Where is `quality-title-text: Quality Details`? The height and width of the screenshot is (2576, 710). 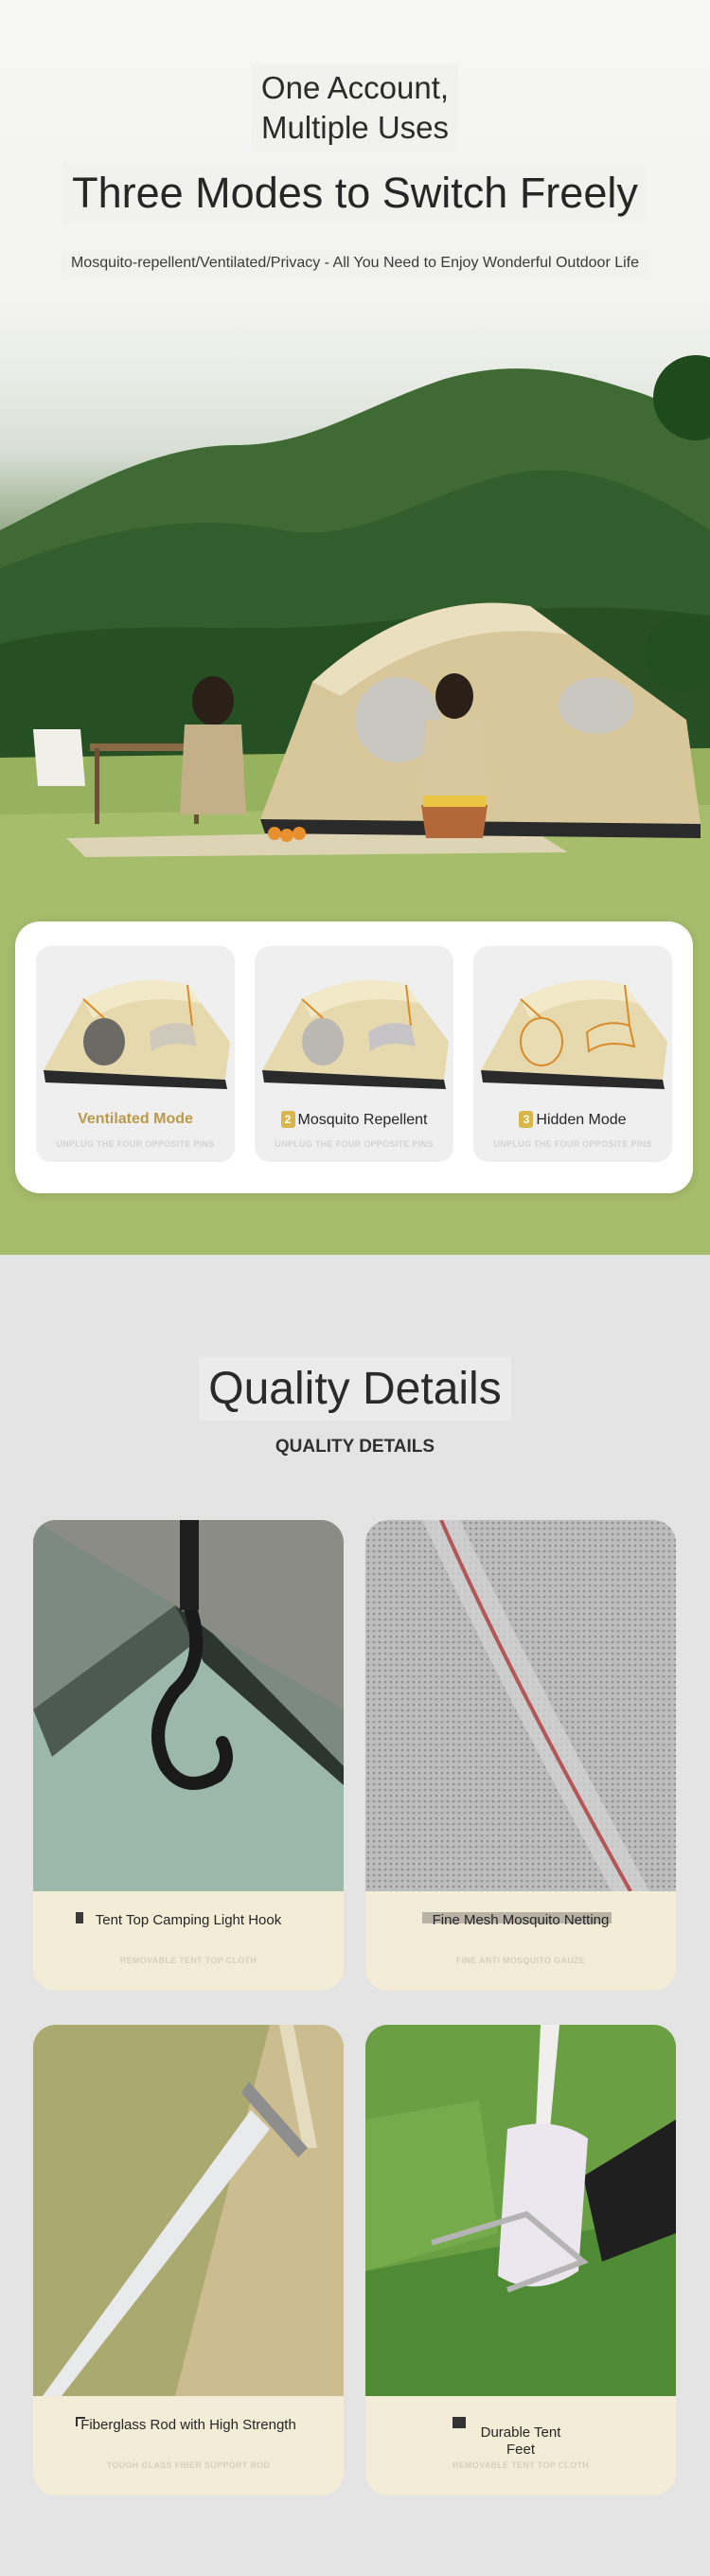 quality-title-text: Quality Details is located at coordinates (355, 1389).